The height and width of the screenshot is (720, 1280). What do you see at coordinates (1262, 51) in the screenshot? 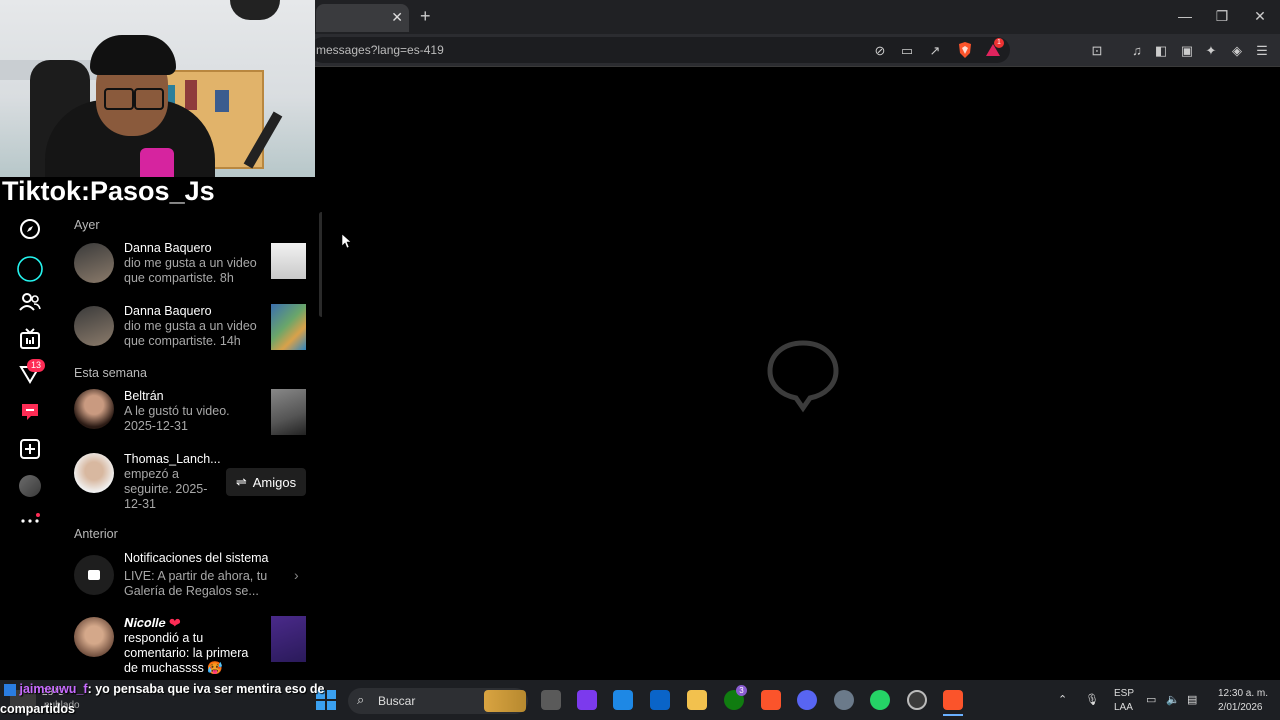
I see `menu-icon: ☰` at bounding box center [1262, 51].